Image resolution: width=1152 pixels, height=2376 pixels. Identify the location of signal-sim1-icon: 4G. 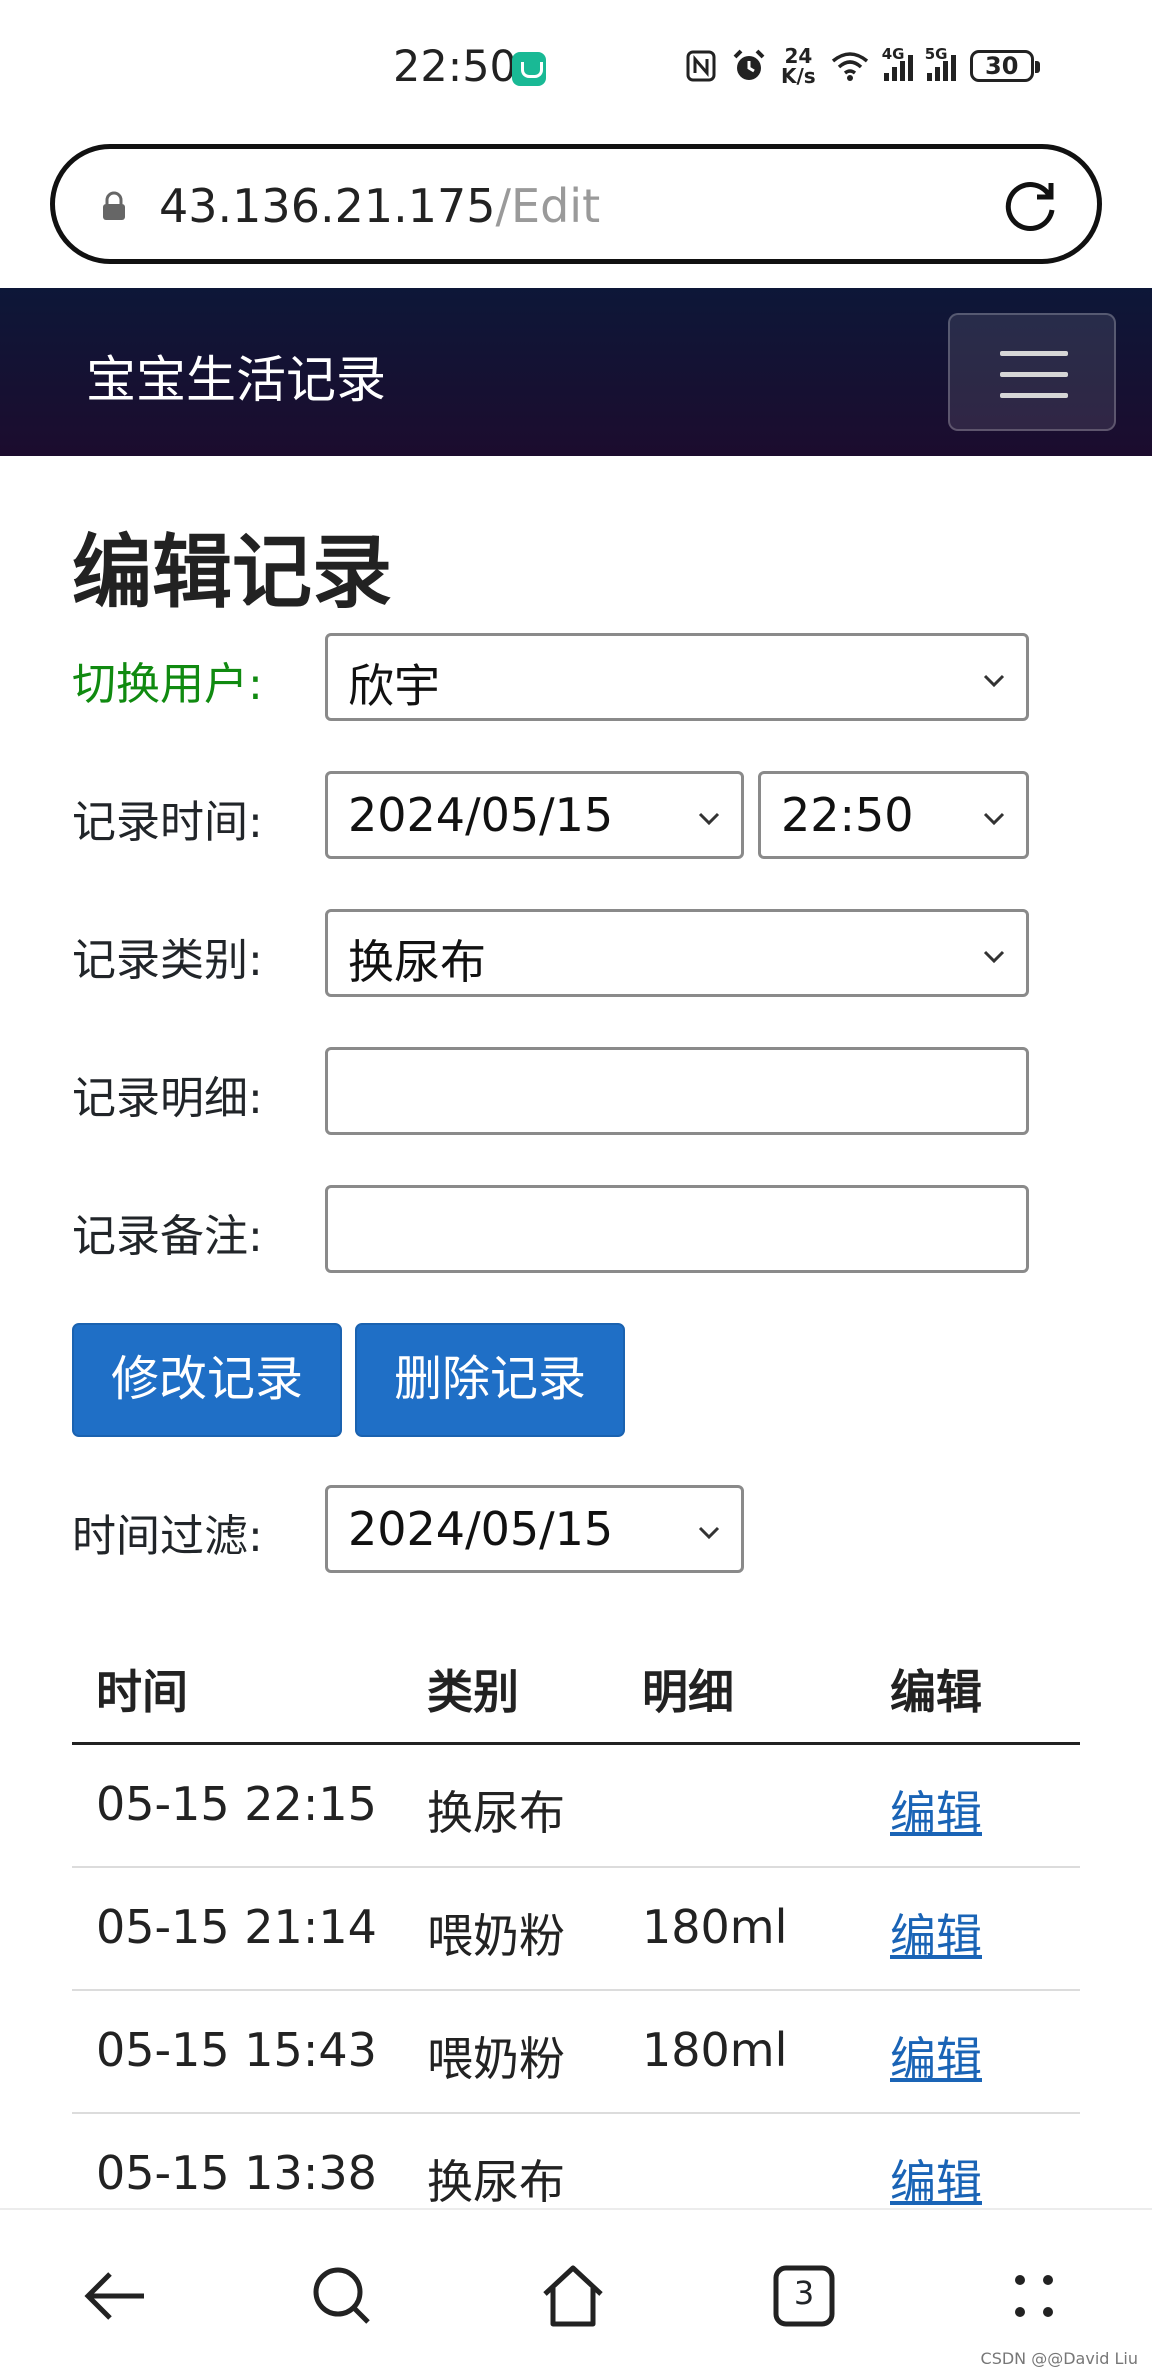
(897, 63).